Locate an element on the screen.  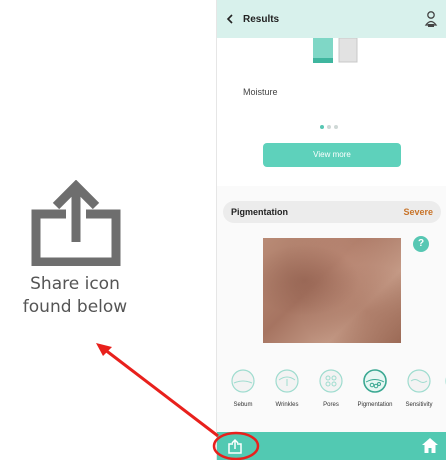
app-header: Results is located at coordinates (331, 19).